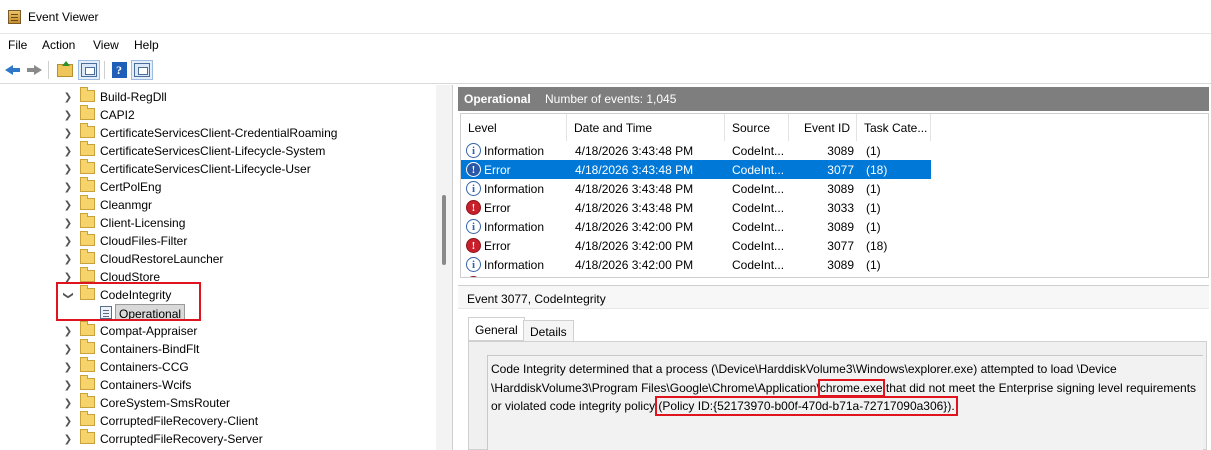 The image size is (1211, 450). What do you see at coordinates (646, 127) in the screenshot?
I see `column-header-date-time: Date and Time` at bounding box center [646, 127].